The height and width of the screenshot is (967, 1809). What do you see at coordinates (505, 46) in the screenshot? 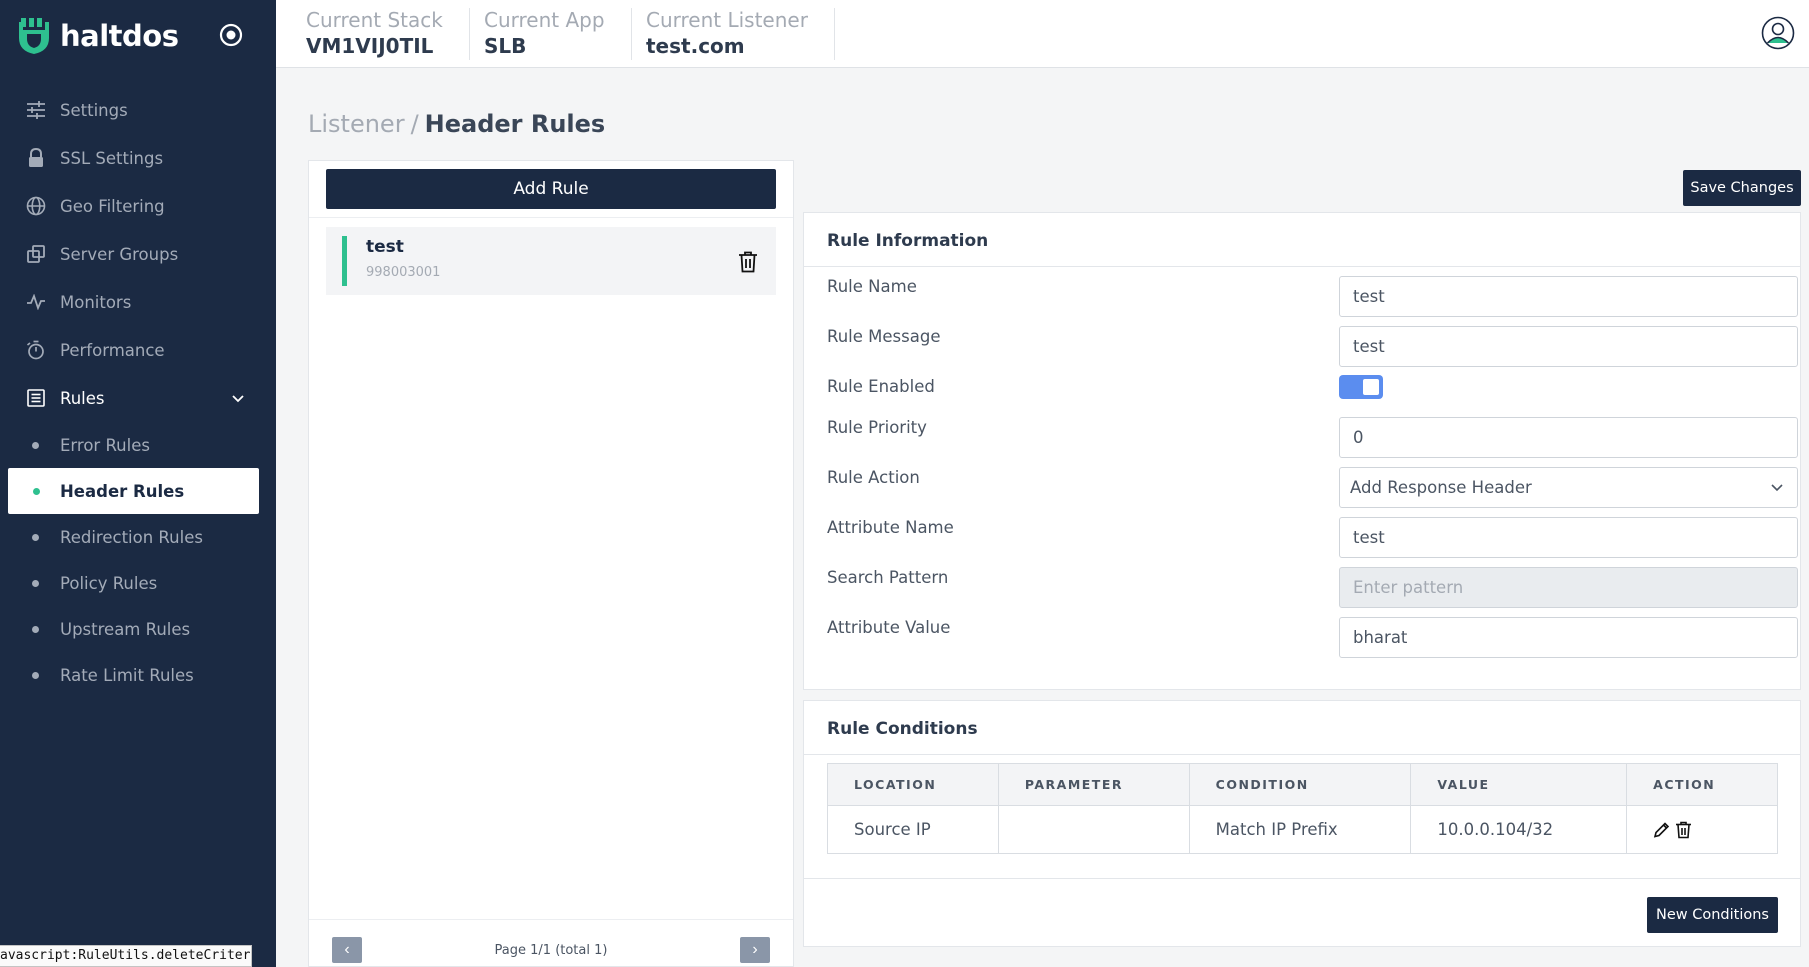
I see `current-app-value: SLB` at bounding box center [505, 46].